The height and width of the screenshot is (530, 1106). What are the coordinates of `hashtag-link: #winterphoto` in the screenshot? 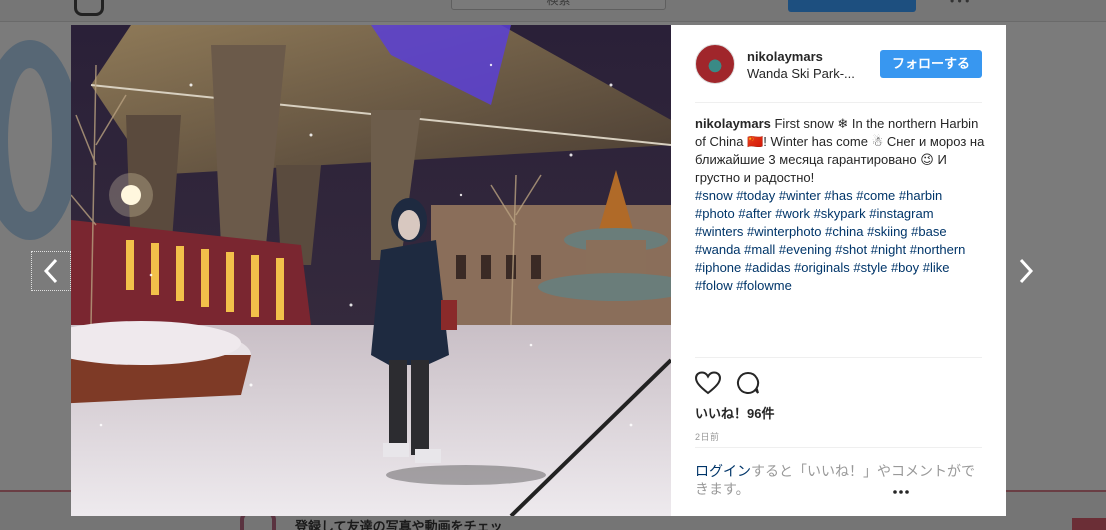 It's located at (784, 231).